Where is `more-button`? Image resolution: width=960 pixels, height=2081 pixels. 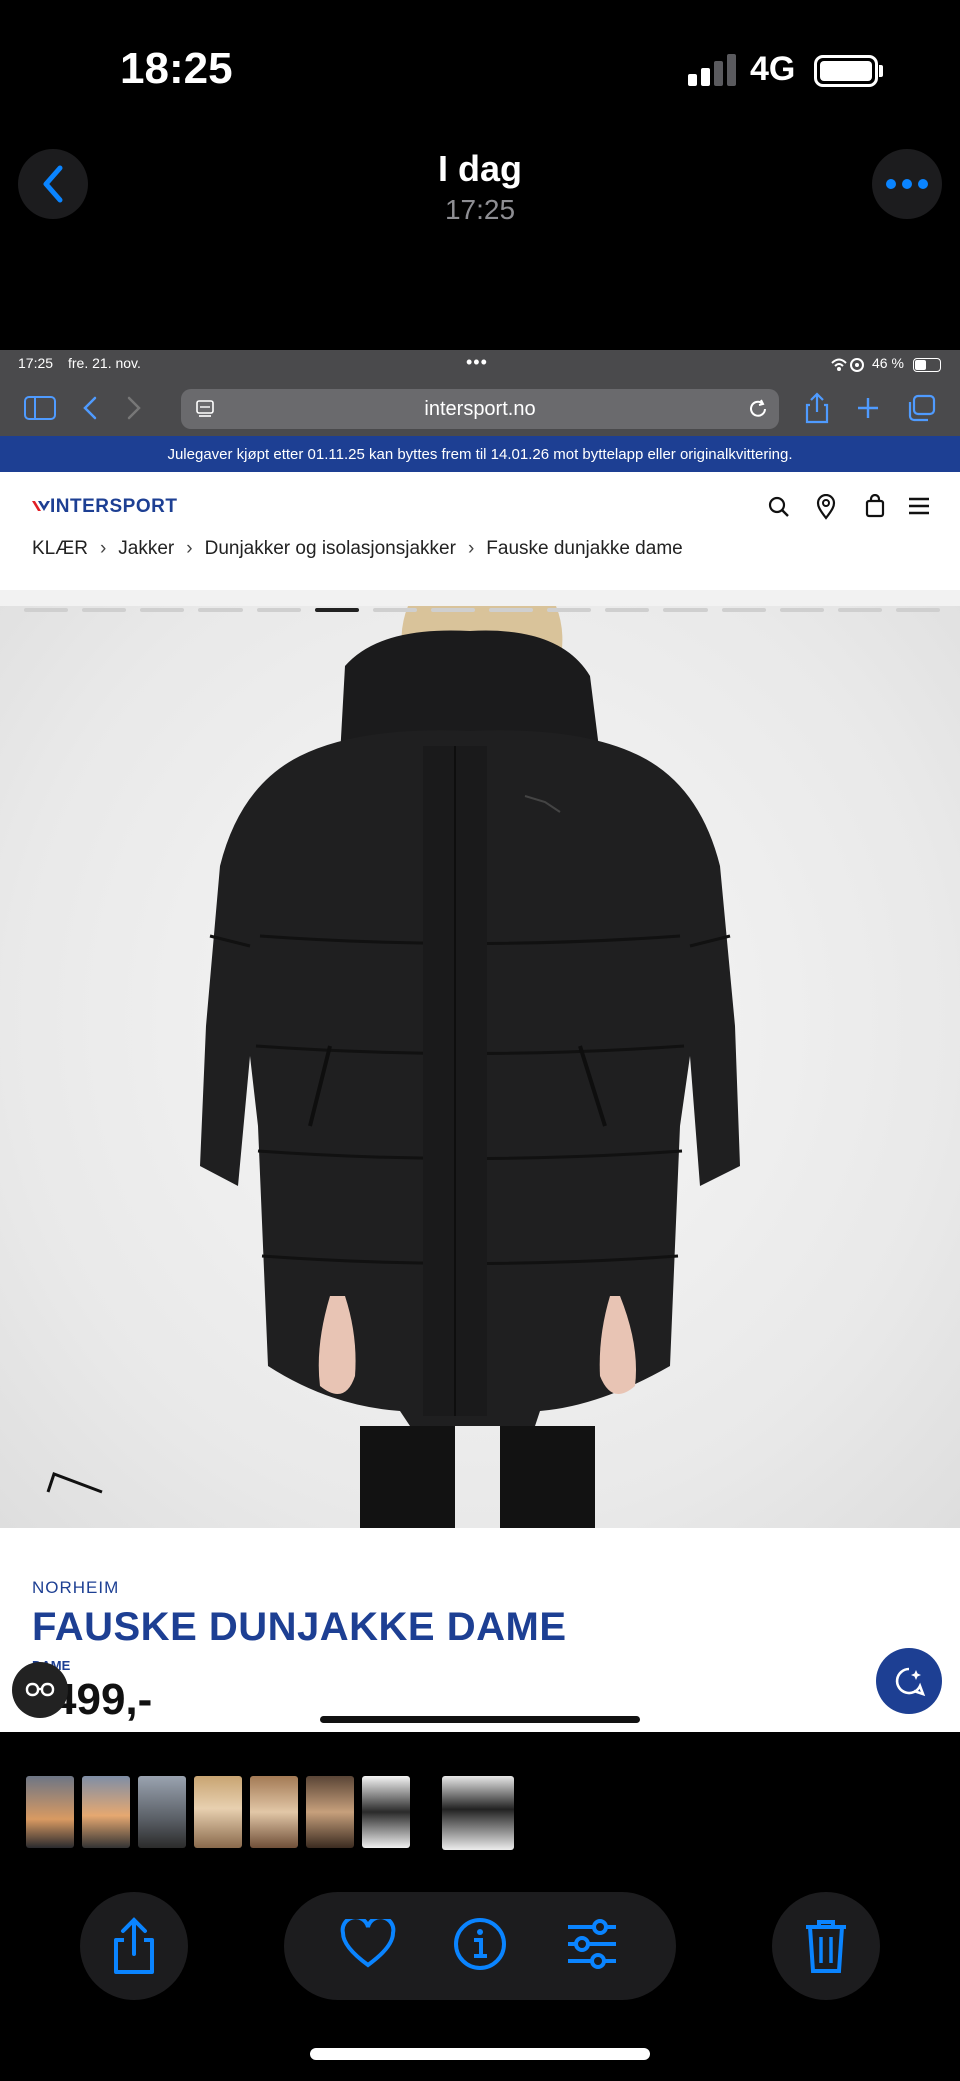 more-button is located at coordinates (907, 184).